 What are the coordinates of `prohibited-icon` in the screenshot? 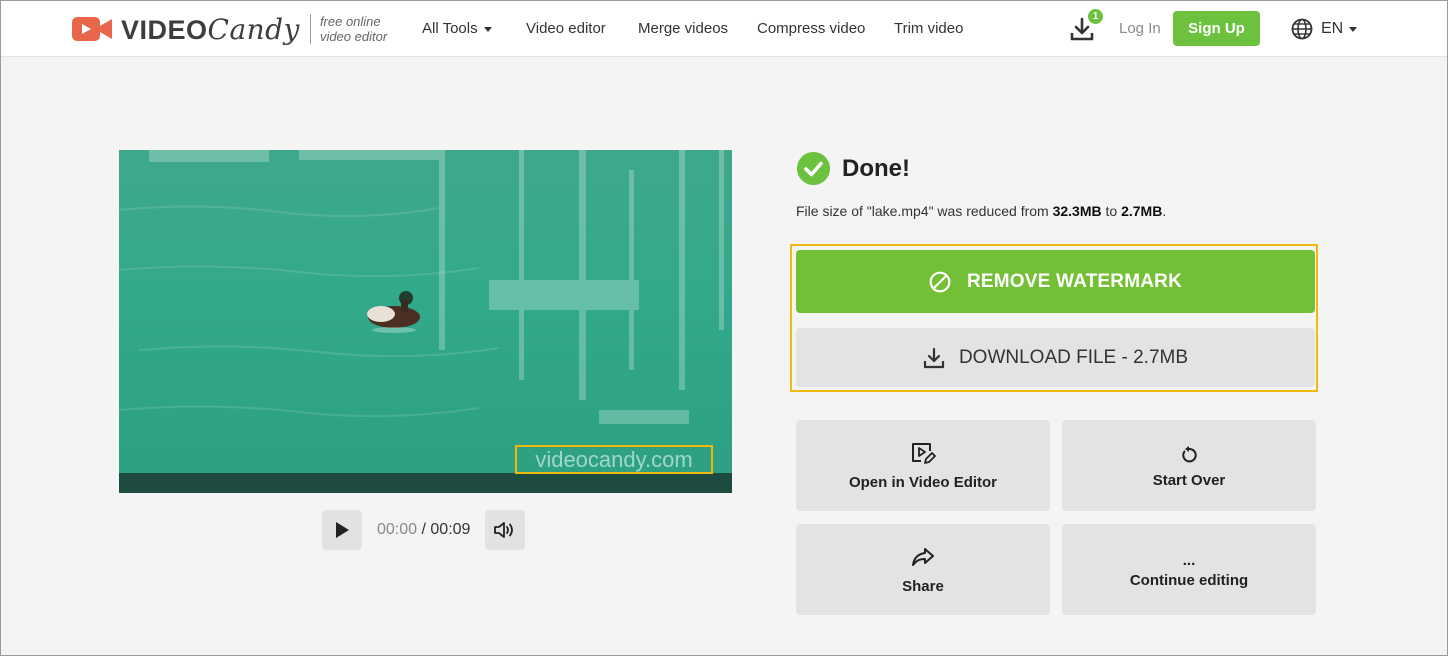 It's located at (940, 281).